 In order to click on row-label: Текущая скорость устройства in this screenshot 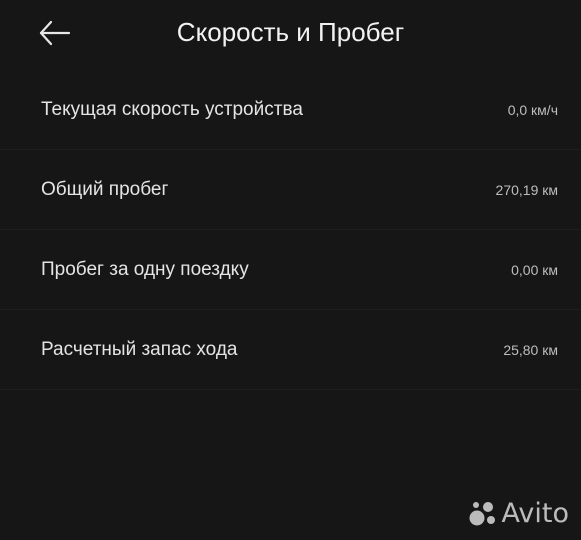, I will do `click(172, 109)`.